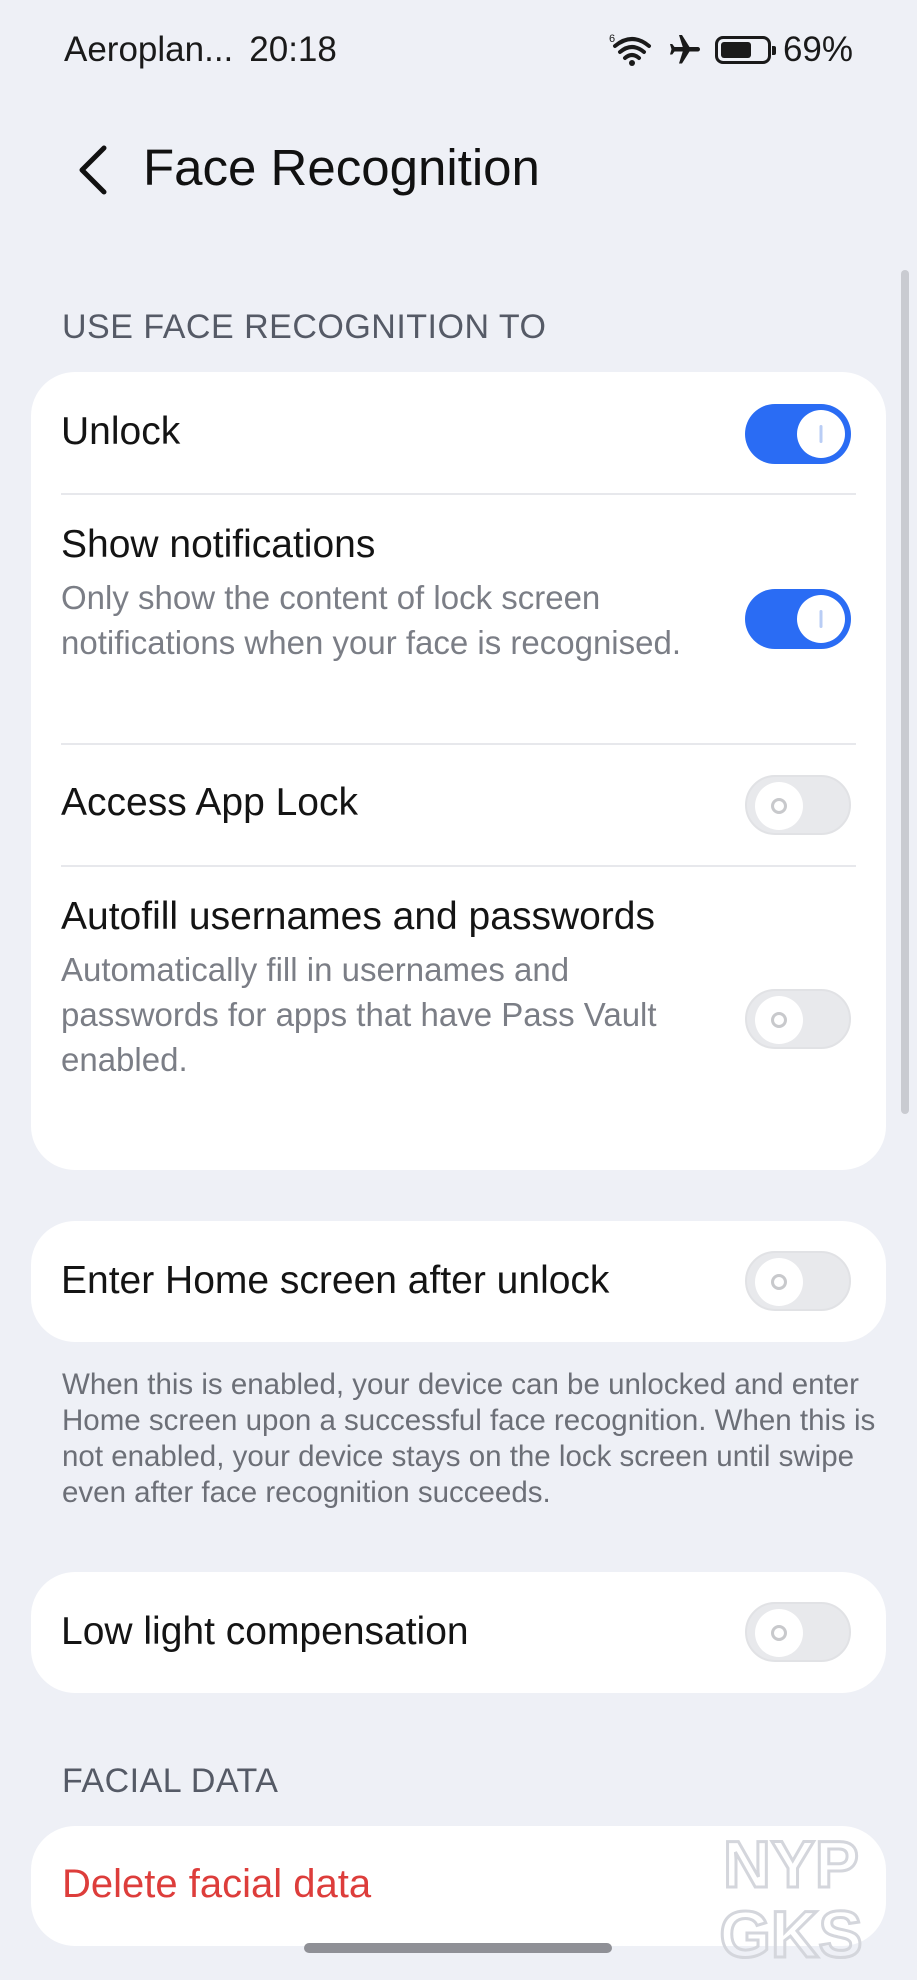  What do you see at coordinates (216, 1884) in the screenshot?
I see `delete-facial-data-button: Delete facial data` at bounding box center [216, 1884].